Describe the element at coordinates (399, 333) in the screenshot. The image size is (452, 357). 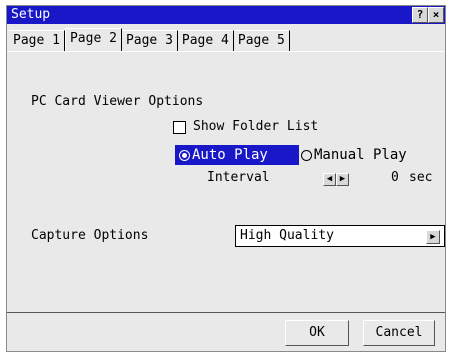
I see `cancel-button: Cancel` at that location.